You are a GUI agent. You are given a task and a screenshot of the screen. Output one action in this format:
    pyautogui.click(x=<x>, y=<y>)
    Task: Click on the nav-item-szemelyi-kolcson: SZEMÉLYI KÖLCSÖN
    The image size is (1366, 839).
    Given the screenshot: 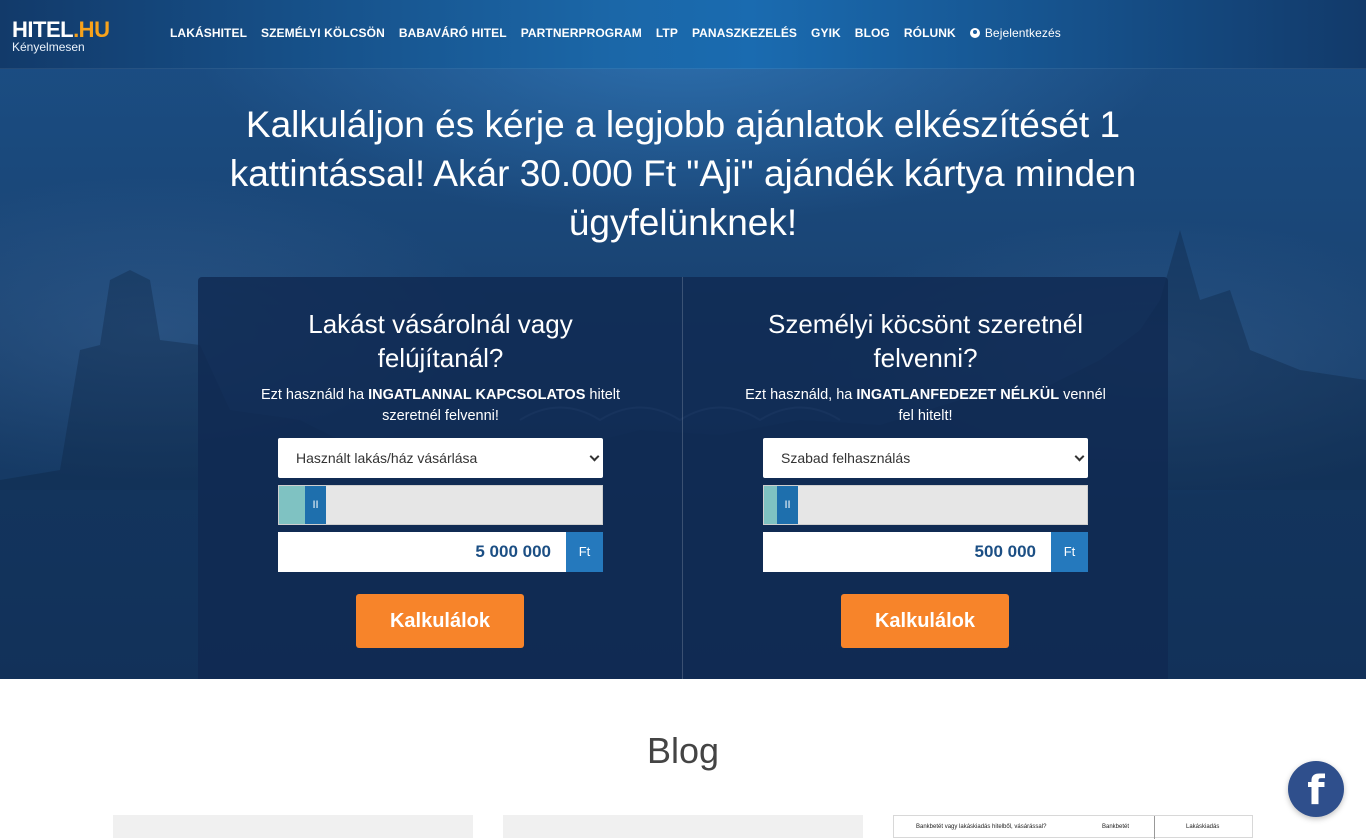 What is the action you would take?
    pyautogui.click(x=323, y=33)
    